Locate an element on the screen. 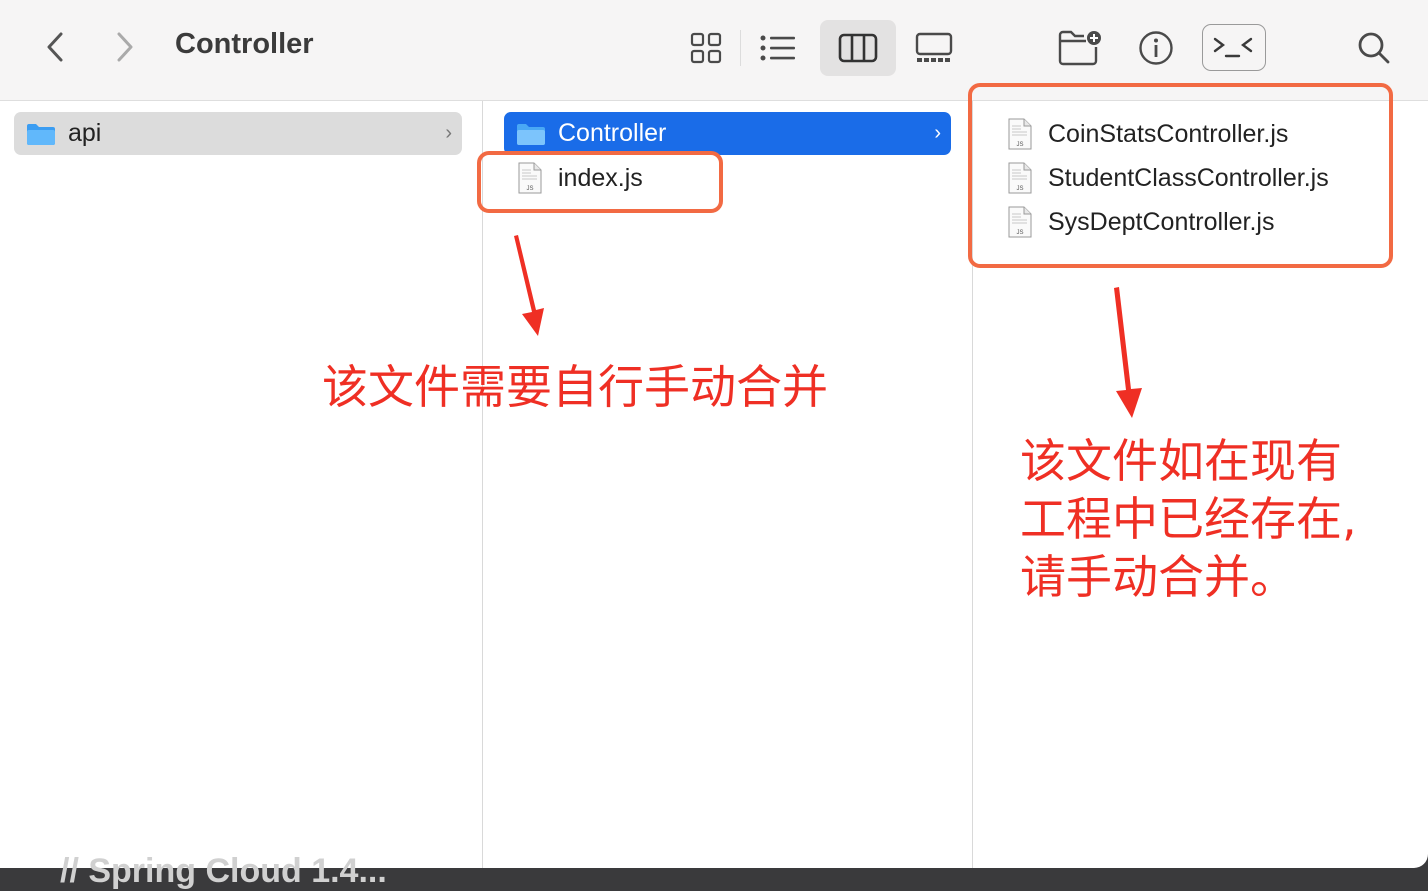 This screenshot has width=1428, height=891. annotation-note-1: 该文件需要自行手动合并 is located at coordinates (575, 387).